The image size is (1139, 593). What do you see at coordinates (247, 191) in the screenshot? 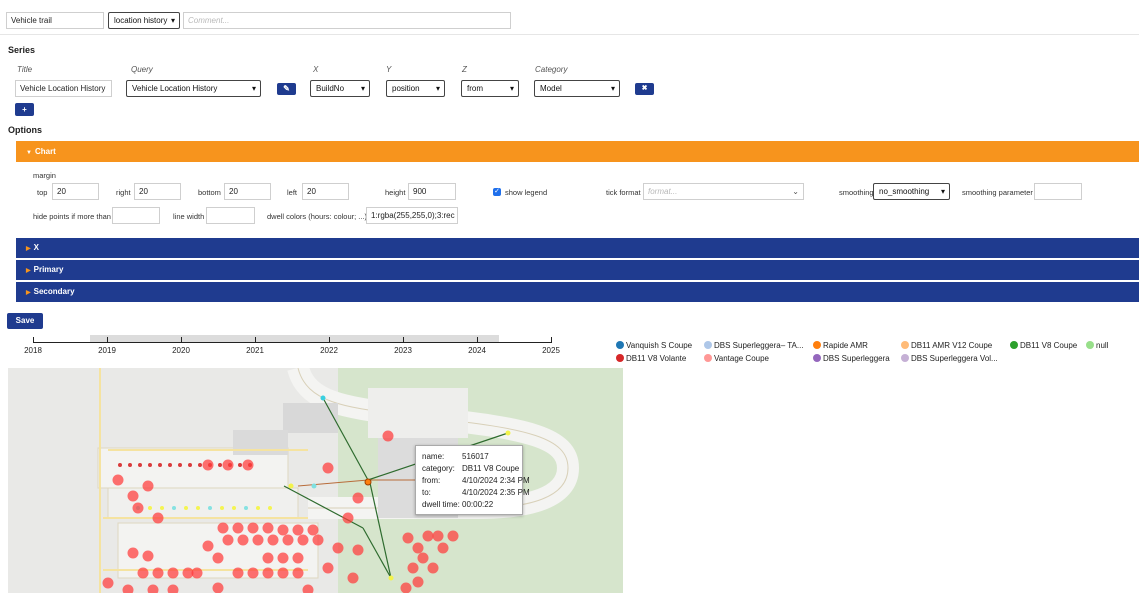
I see `margin-bottom-input: 20` at bounding box center [247, 191].